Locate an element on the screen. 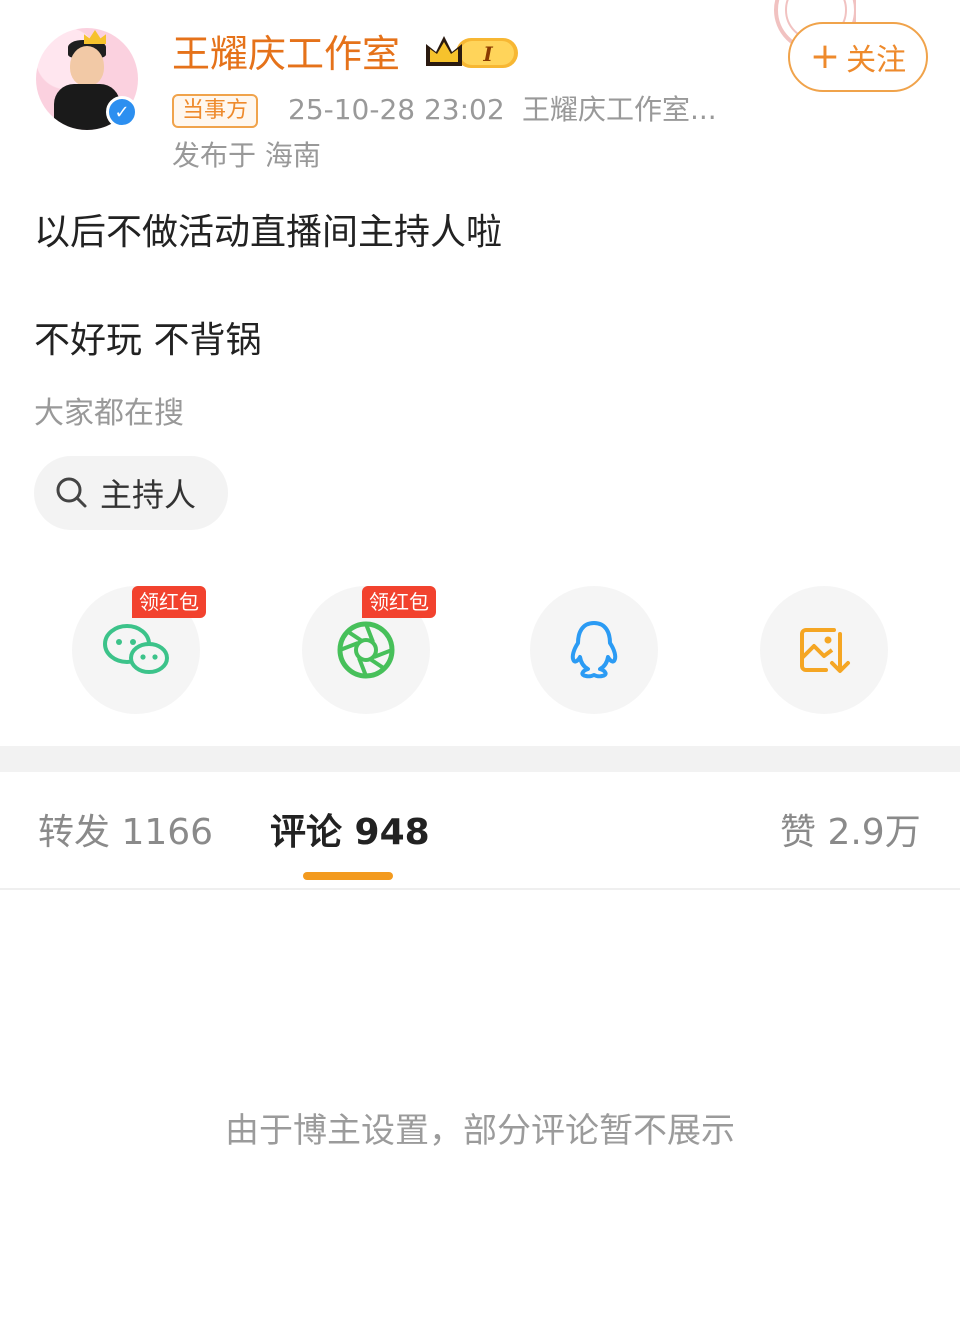  member-crown-badge-icon: I is located at coordinates (472, 53).